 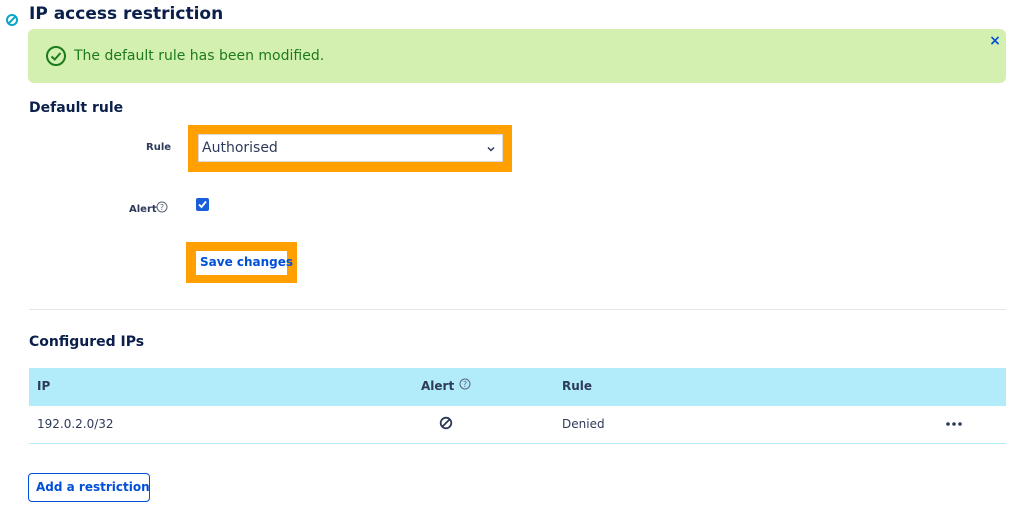 What do you see at coordinates (491, 149) in the screenshot?
I see `chevron-down-icon` at bounding box center [491, 149].